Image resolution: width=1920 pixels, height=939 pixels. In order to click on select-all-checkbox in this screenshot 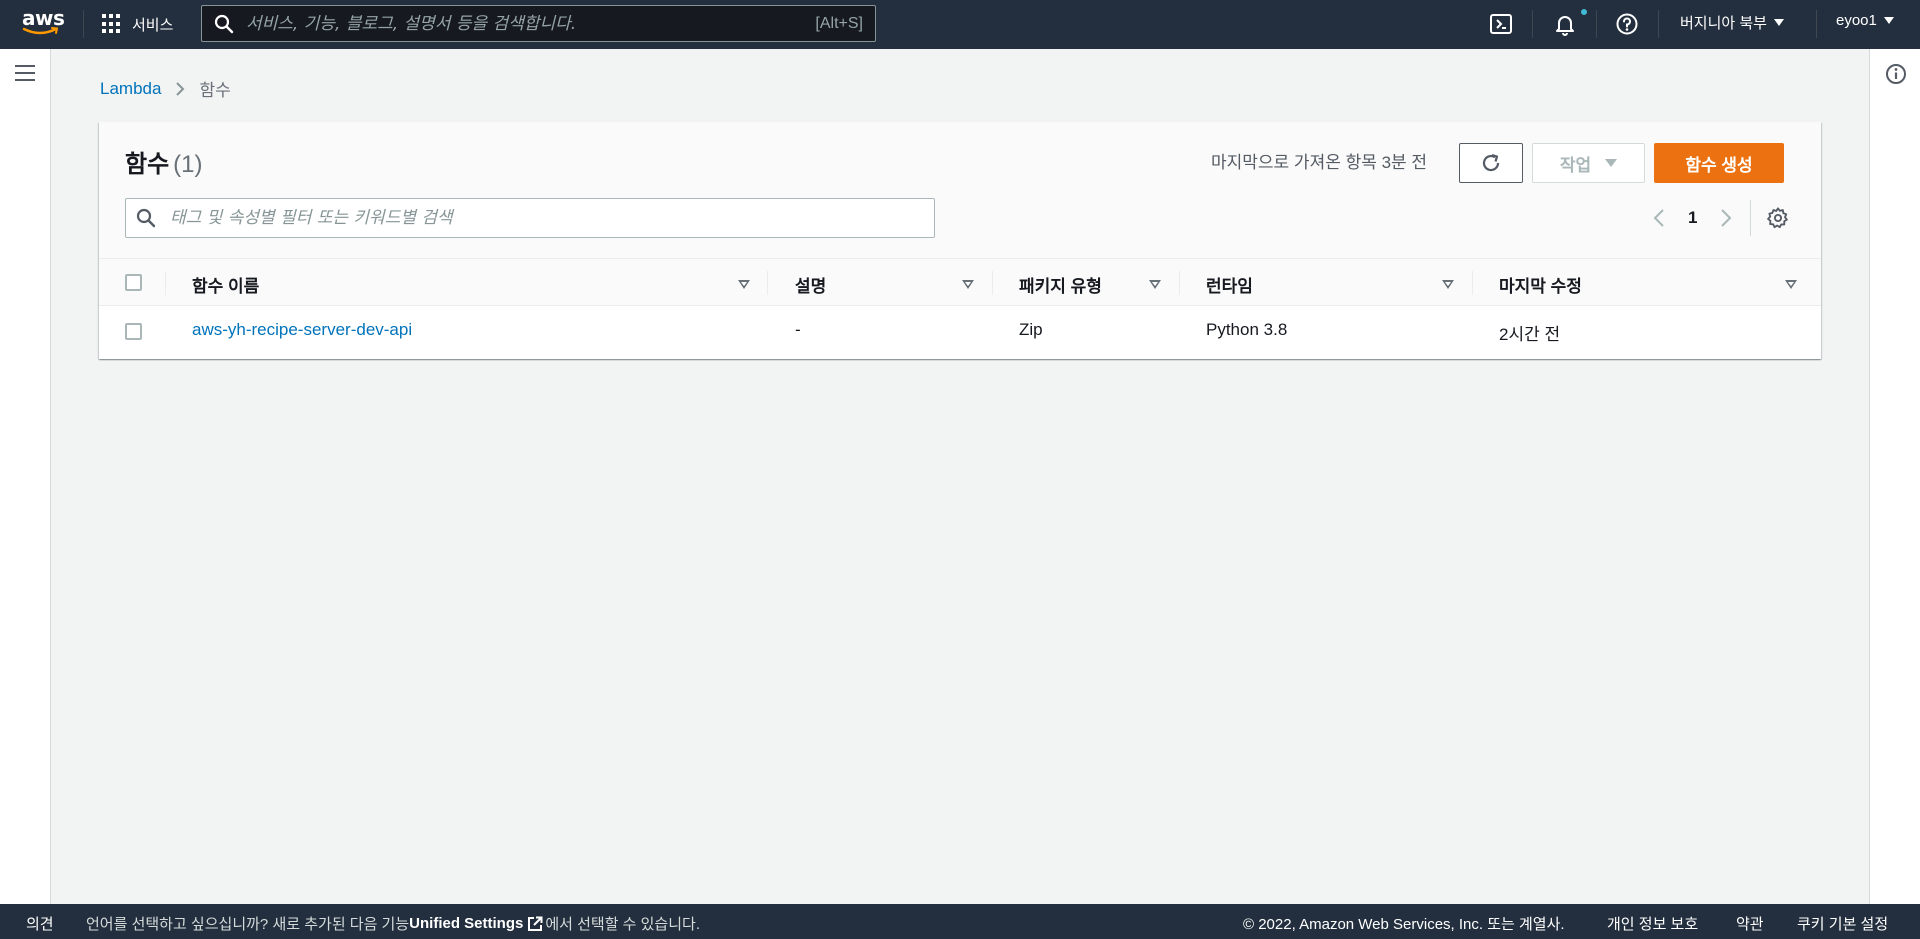, I will do `click(133, 282)`.